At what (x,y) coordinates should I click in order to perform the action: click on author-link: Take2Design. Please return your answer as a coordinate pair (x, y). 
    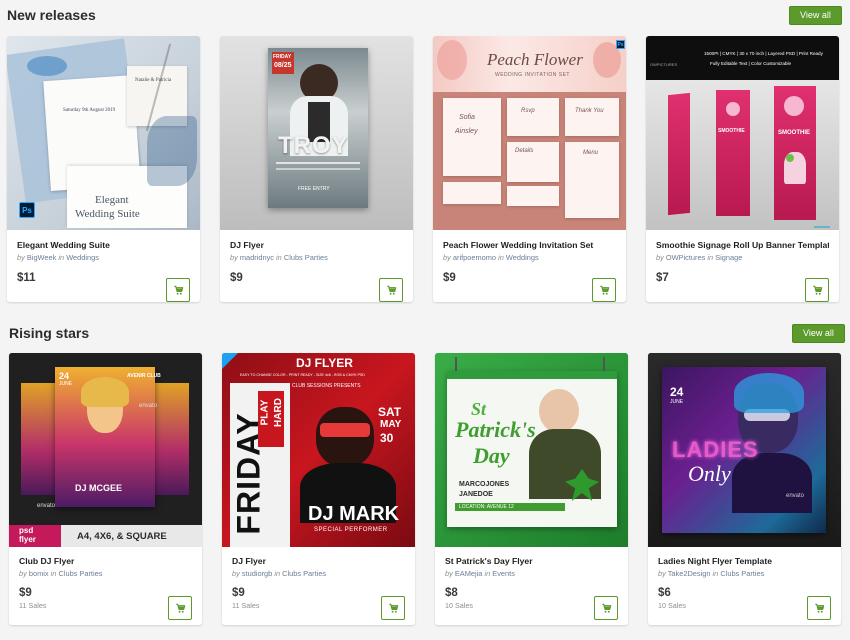
    Looking at the image, I should click on (689, 573).